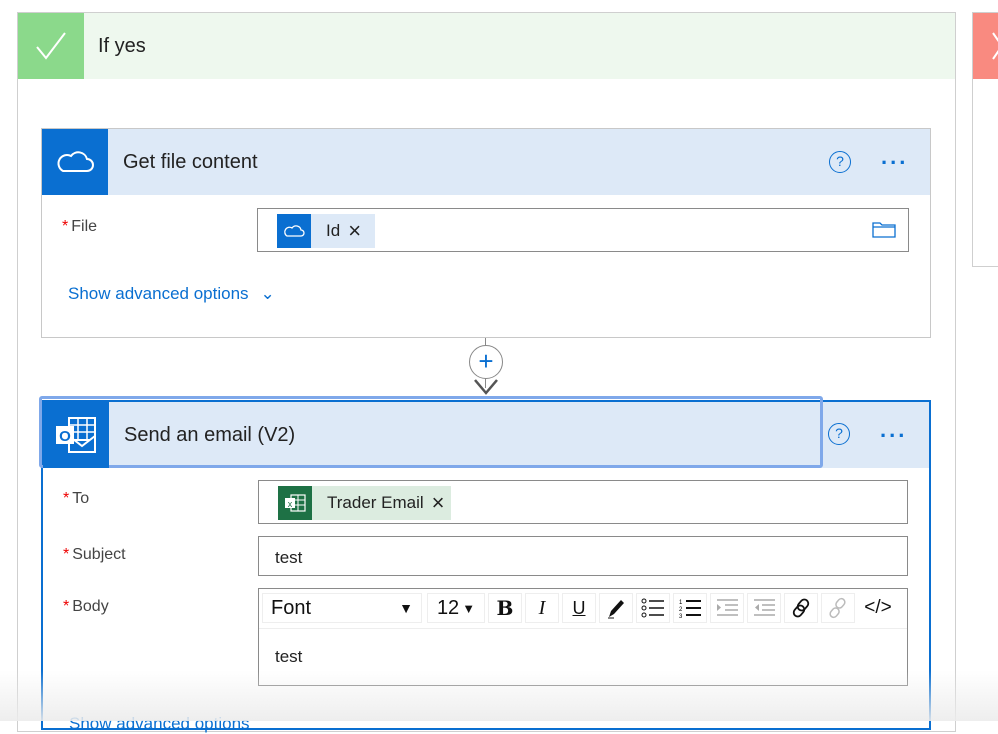  What do you see at coordinates (801, 608) in the screenshot?
I see `link-icon` at bounding box center [801, 608].